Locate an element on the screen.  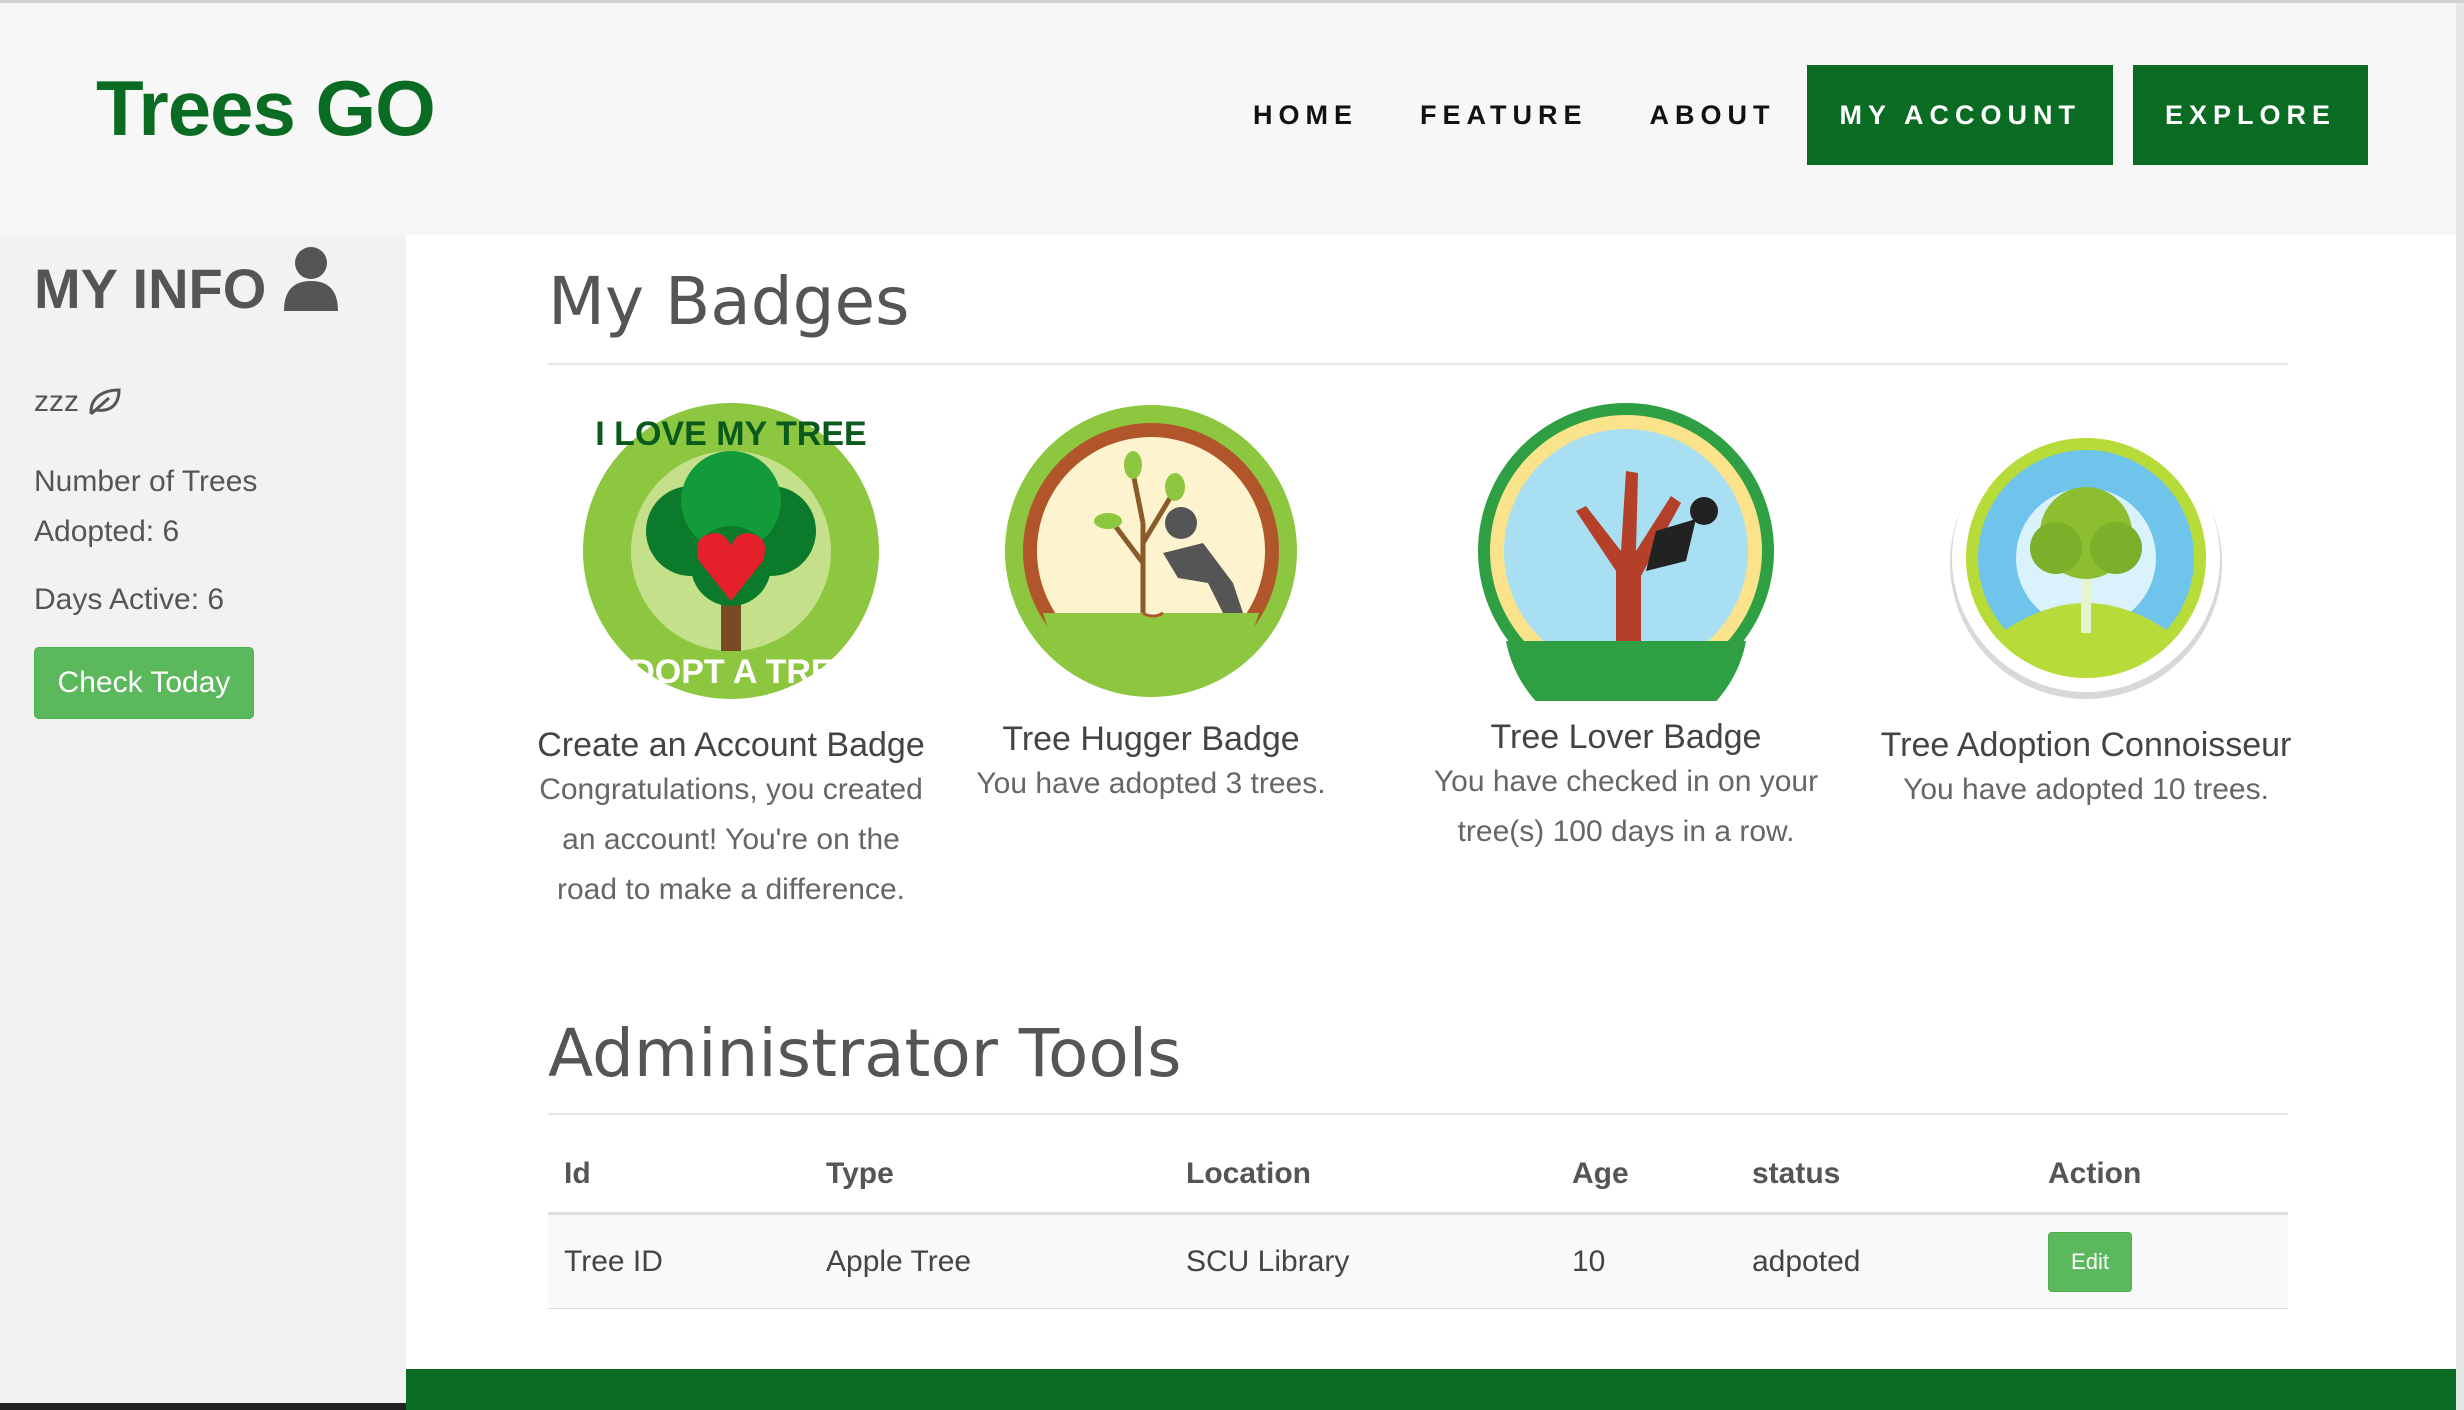
cell-status: adpoted is located at coordinates (1806, 1261).